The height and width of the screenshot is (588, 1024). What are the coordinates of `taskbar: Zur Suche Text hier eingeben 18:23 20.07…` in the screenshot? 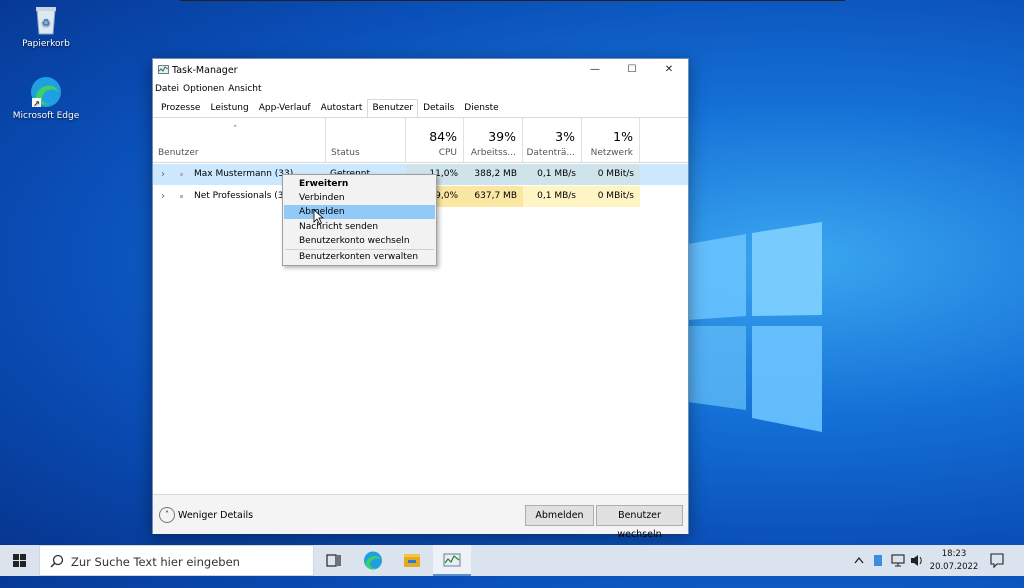 It's located at (512, 560).